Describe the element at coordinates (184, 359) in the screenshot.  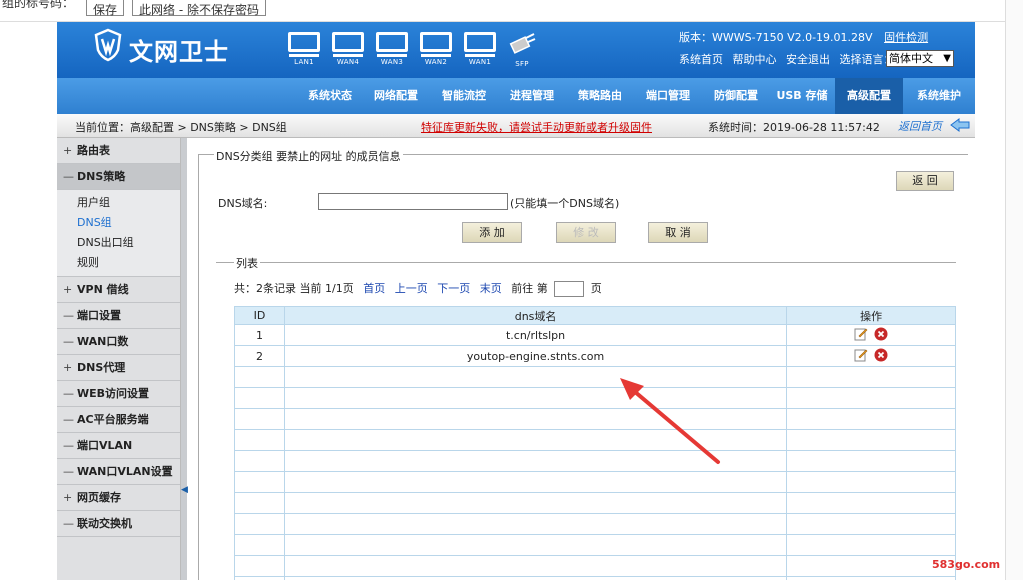
I see `sidebar-divider` at that location.